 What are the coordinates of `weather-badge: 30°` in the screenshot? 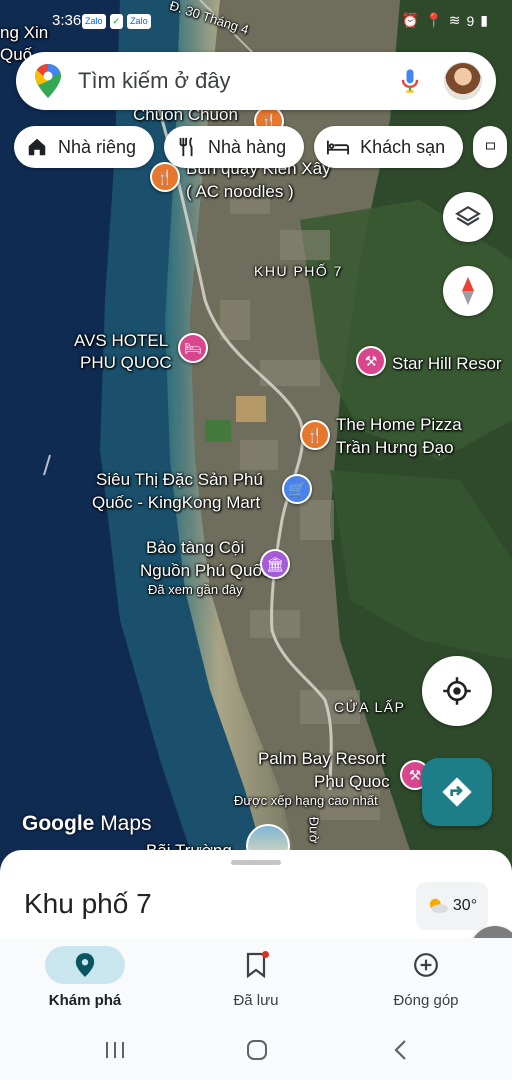 It's located at (452, 906).